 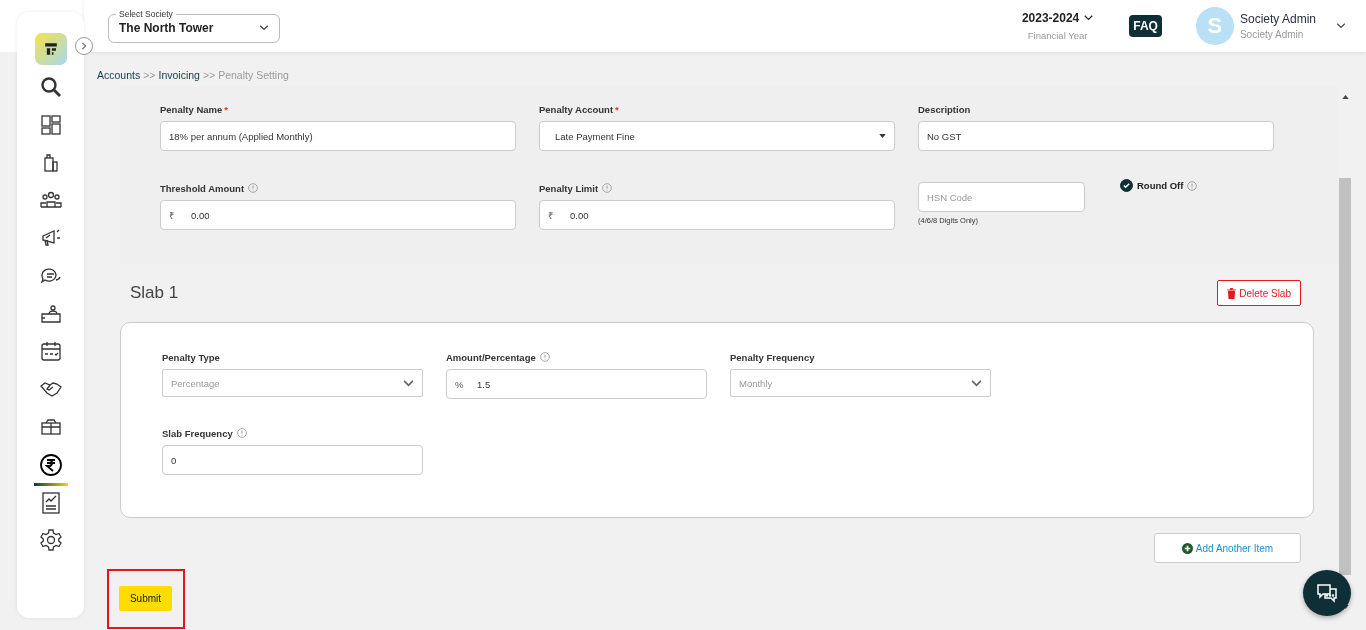 I want to click on amount-field: % 1.5, so click(x=576, y=384).